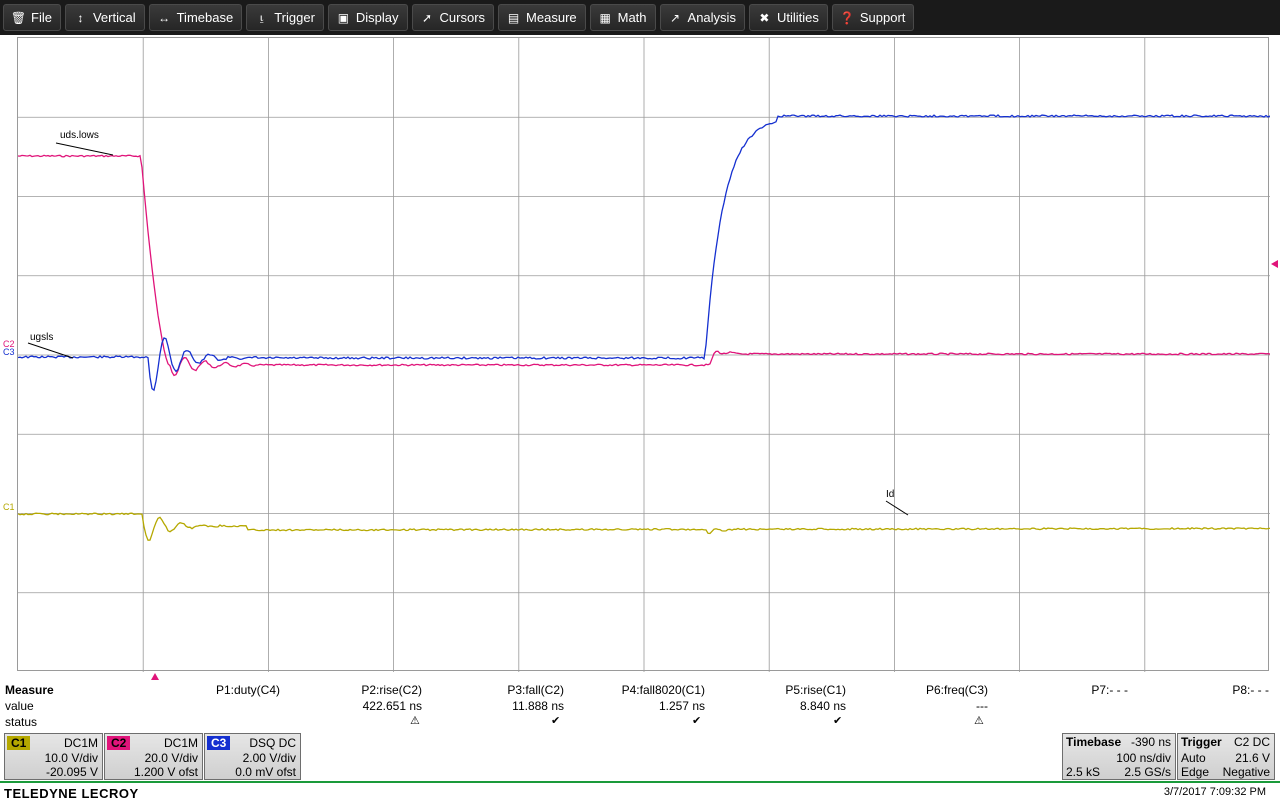 The height and width of the screenshot is (801, 1280). Describe the element at coordinates (41, 338) in the screenshot. I see `trace-label-ugs: ugsls` at that location.